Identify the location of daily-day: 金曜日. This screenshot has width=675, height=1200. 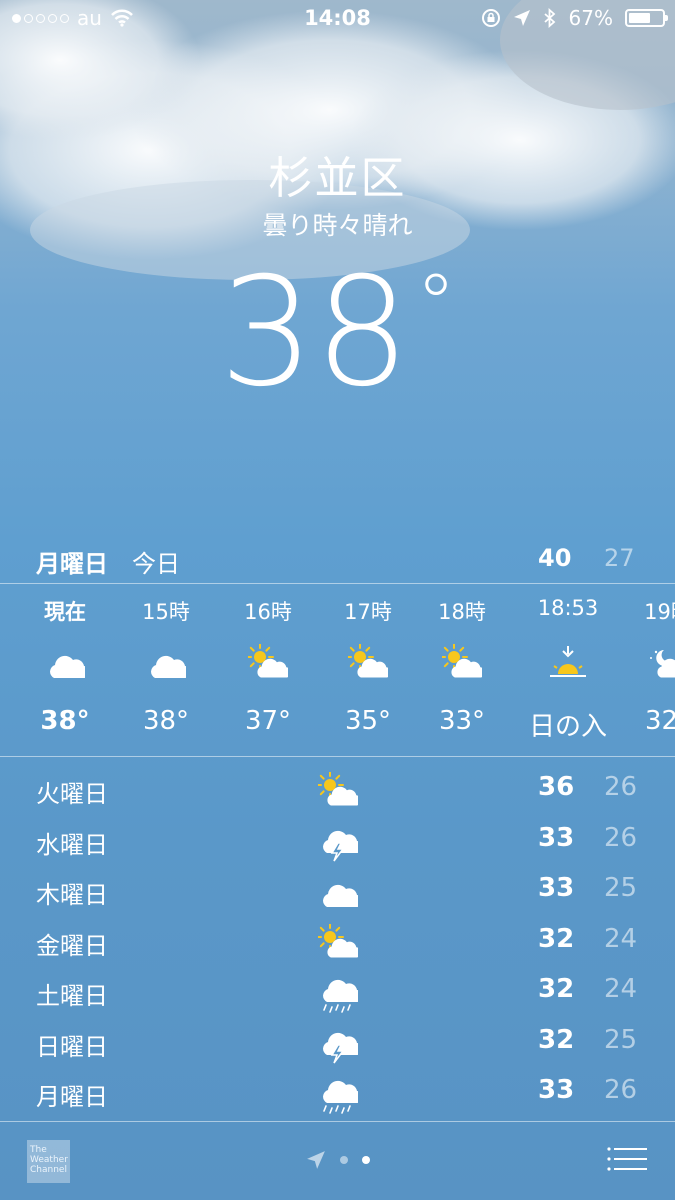
(72, 945).